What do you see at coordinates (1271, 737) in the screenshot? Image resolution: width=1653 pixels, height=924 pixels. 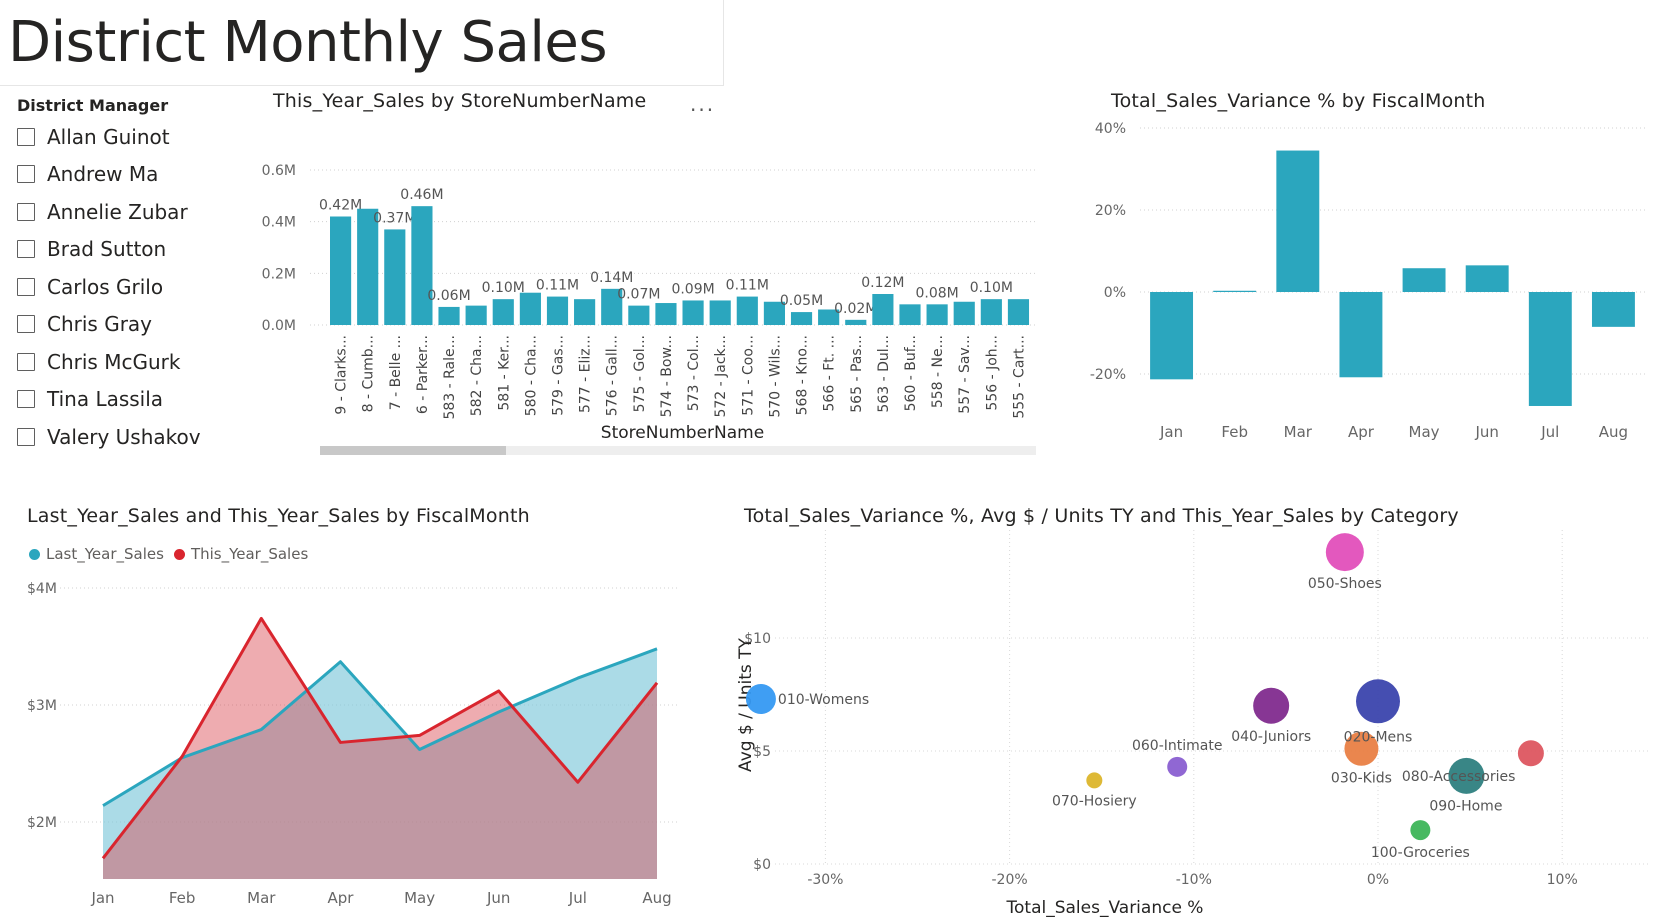 I see `point-label: 040-Juniors` at bounding box center [1271, 737].